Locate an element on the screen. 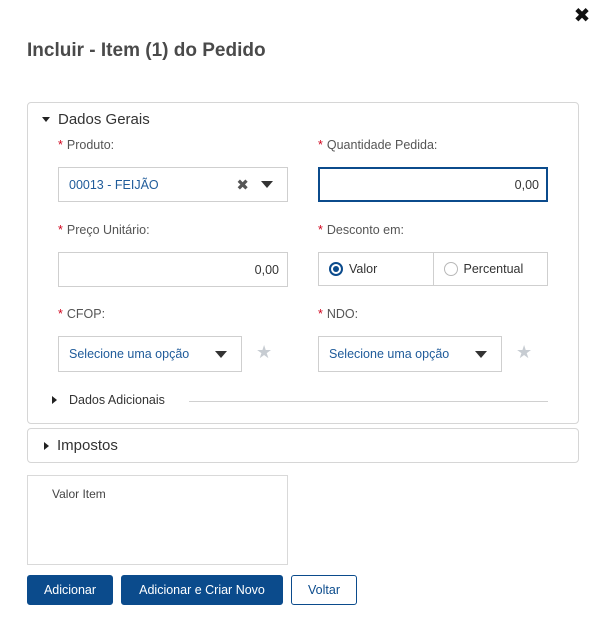 The image size is (604, 627). dados-adicionais-header: Dados Adicionais is located at coordinates (108, 400).